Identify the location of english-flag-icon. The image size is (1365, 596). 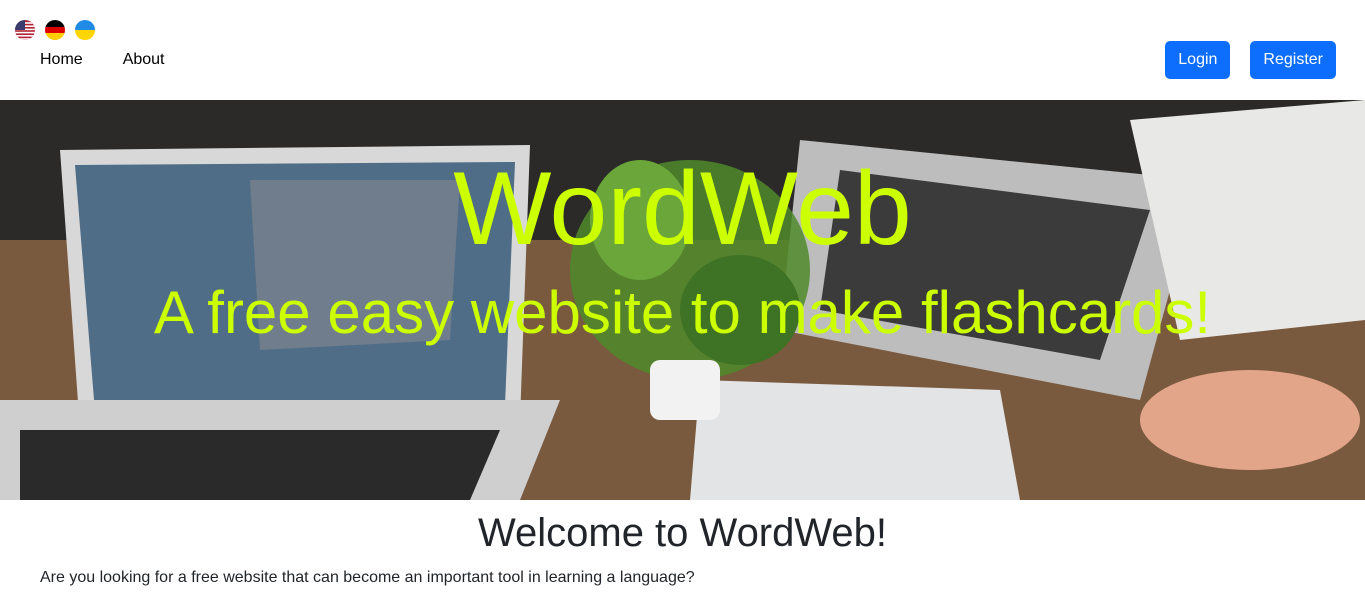
(25, 30).